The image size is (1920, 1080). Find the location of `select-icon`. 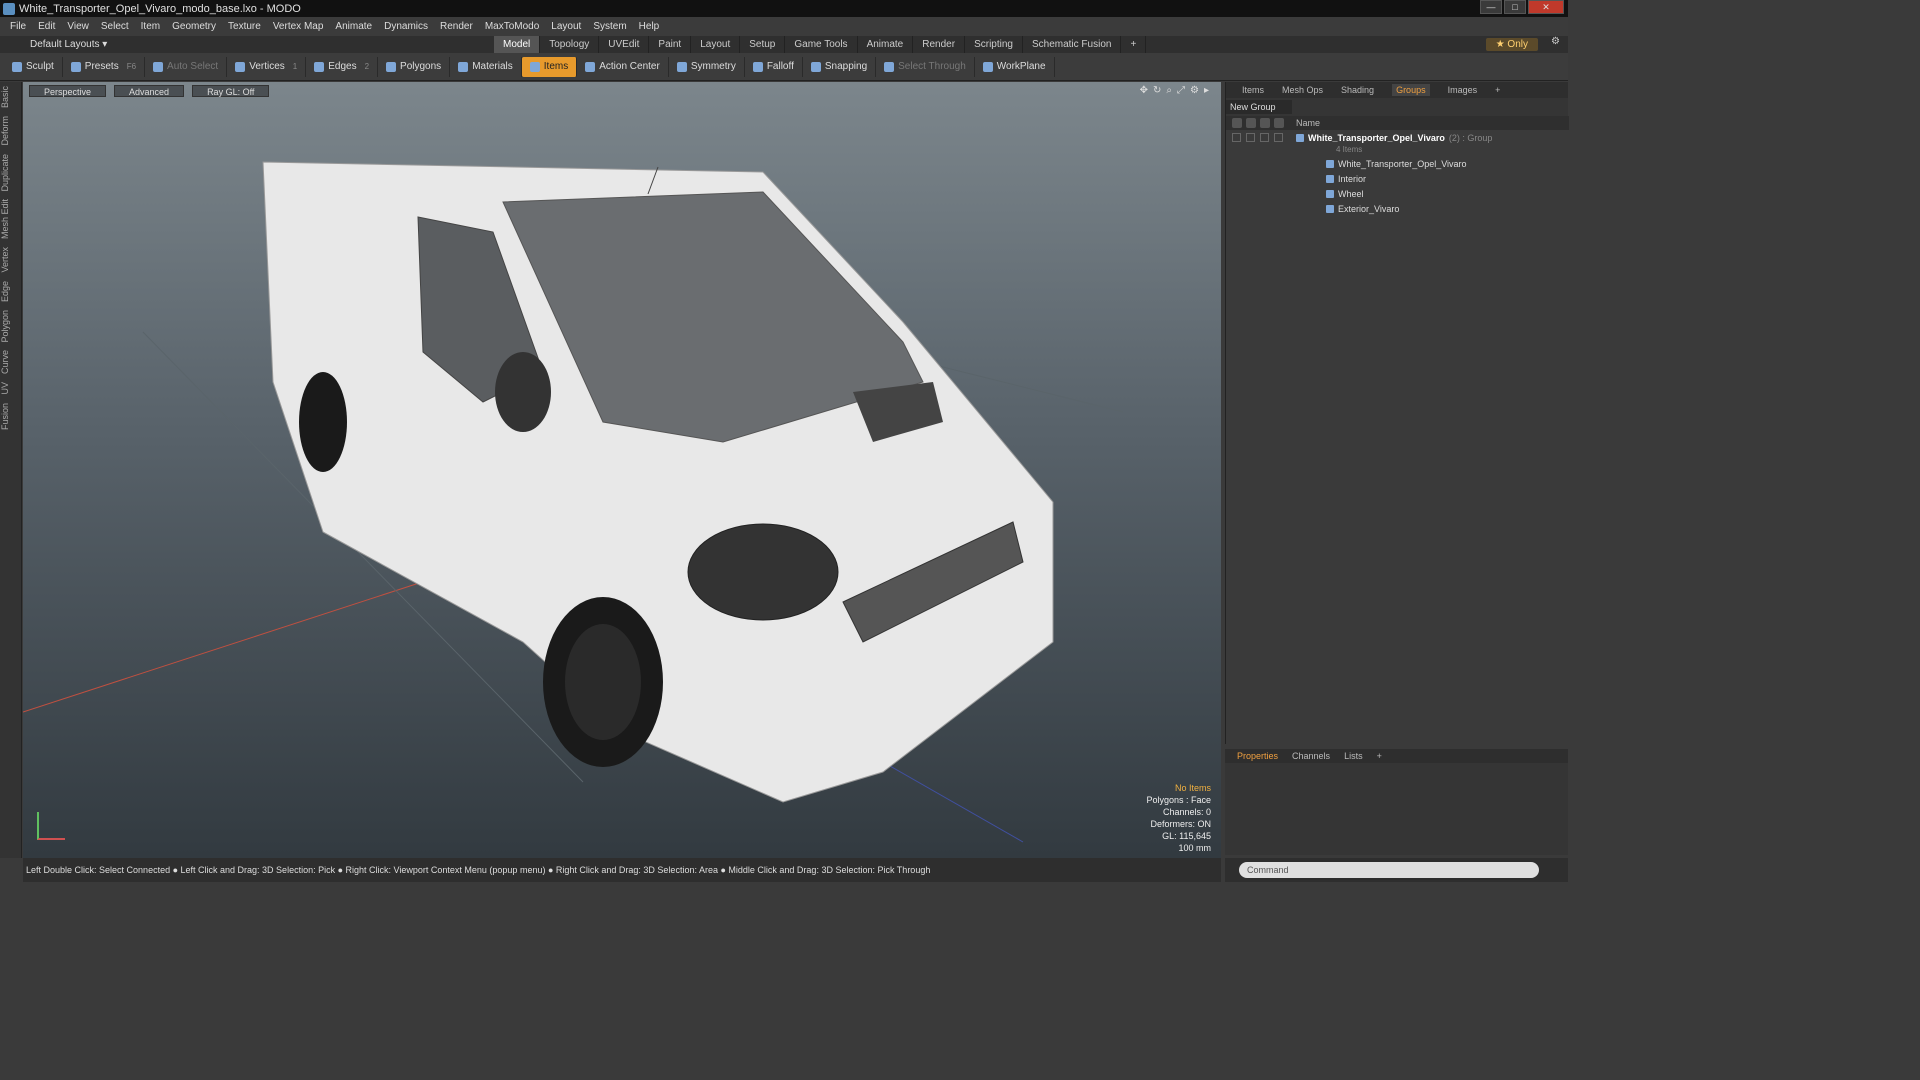

select-icon is located at coordinates (1279, 123).